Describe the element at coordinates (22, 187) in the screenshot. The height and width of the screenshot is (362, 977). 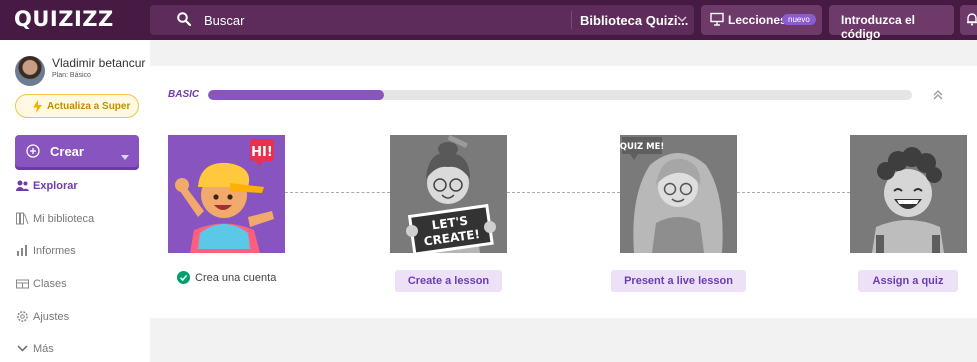
I see `explore-icon` at that location.